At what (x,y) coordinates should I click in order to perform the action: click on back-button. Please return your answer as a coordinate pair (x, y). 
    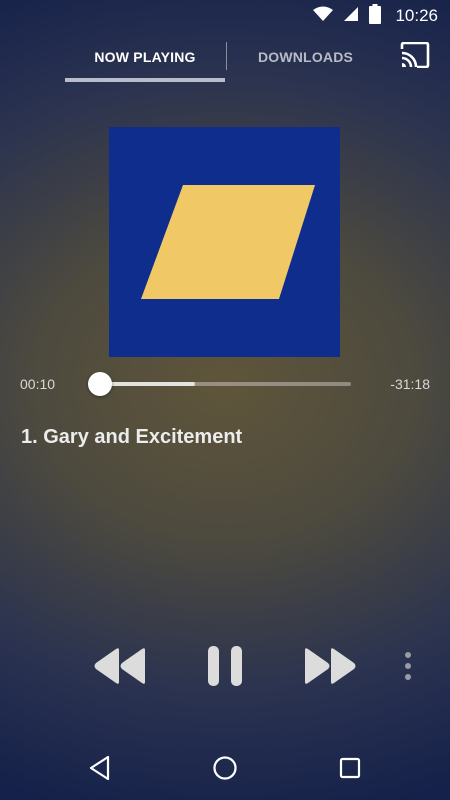
    Looking at the image, I should click on (100, 770).